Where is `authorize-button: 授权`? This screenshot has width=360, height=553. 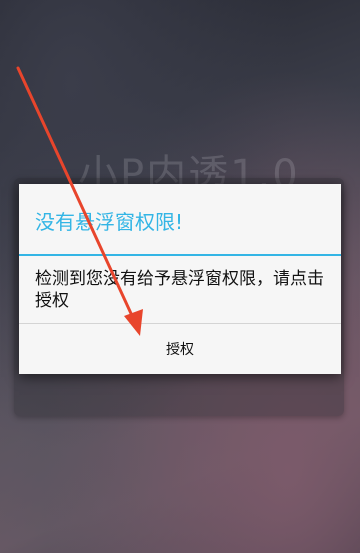 authorize-button: 授权 is located at coordinates (180, 349).